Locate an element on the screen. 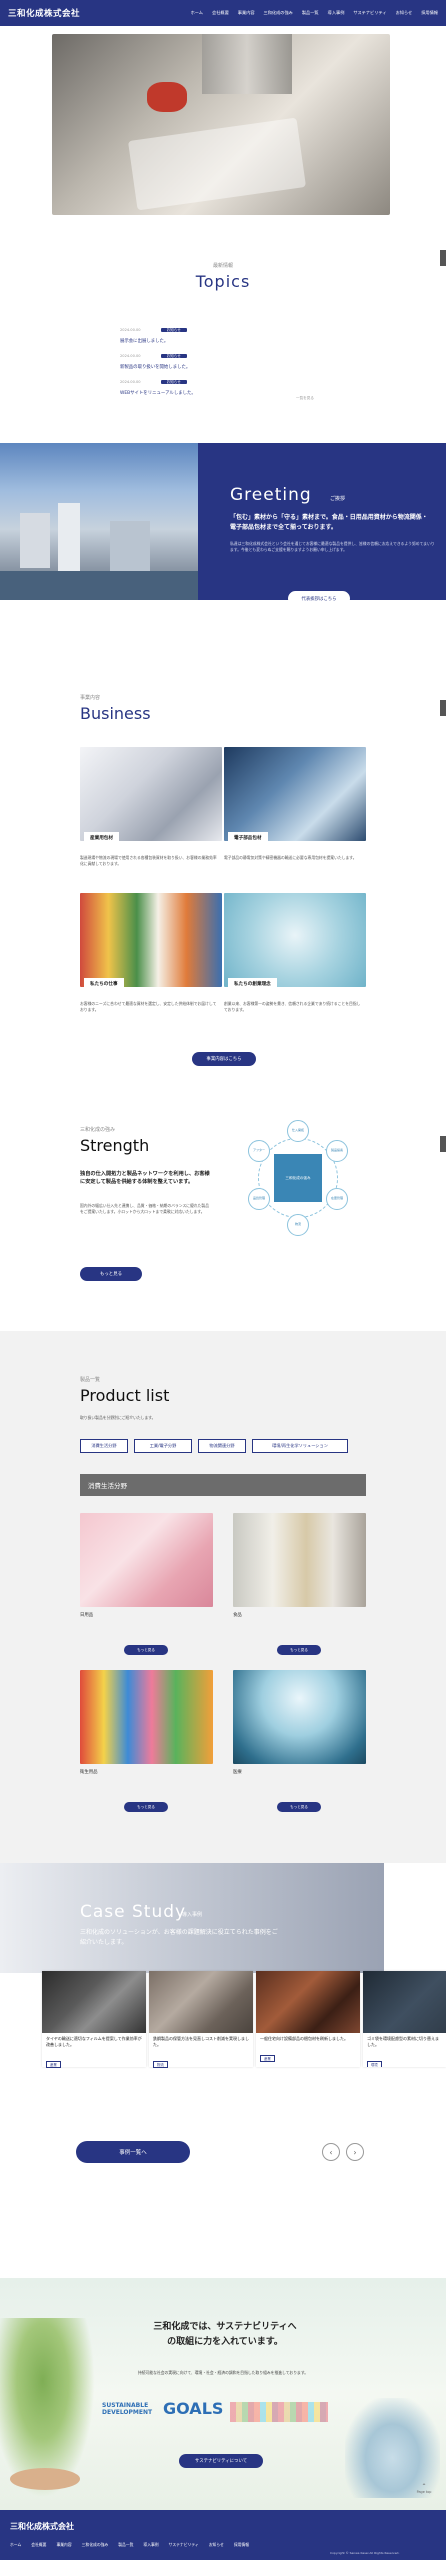 The width and height of the screenshot is (446, 2560). page-top-link: ⌃ Page top is located at coordinates (424, 2488).